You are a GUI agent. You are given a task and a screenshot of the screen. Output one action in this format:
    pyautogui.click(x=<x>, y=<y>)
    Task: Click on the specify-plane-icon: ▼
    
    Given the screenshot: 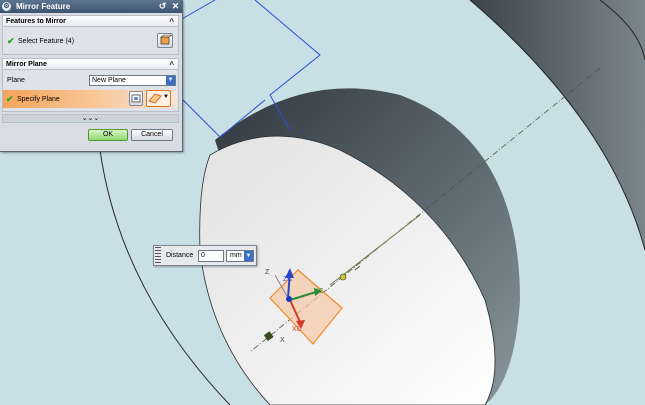 What is the action you would take?
    pyautogui.click(x=158, y=98)
    